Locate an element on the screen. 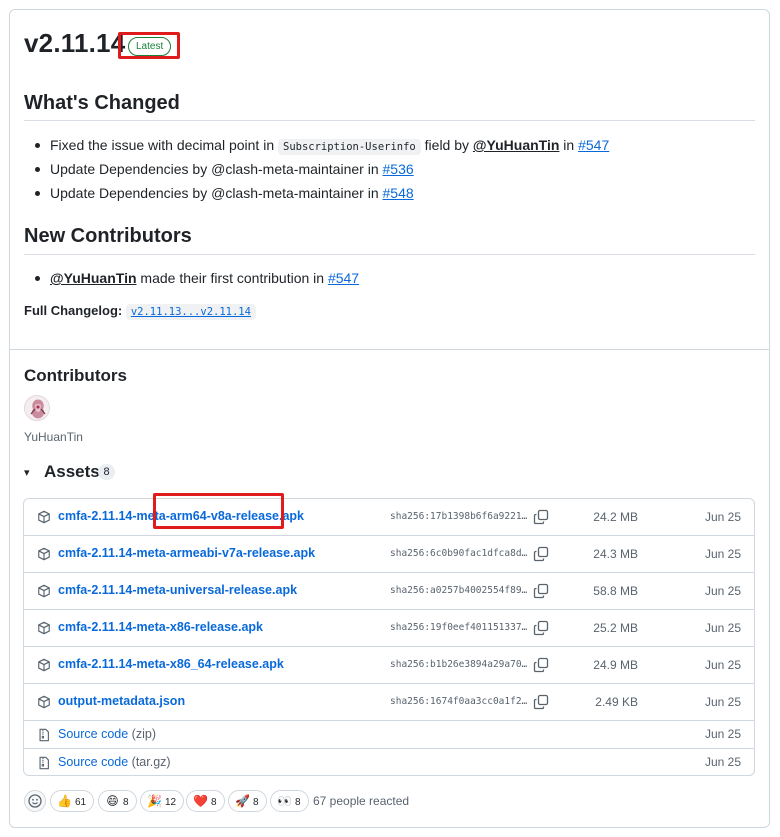 The image size is (780, 837). thumbs-up-icon: 👍 is located at coordinates (64, 801).